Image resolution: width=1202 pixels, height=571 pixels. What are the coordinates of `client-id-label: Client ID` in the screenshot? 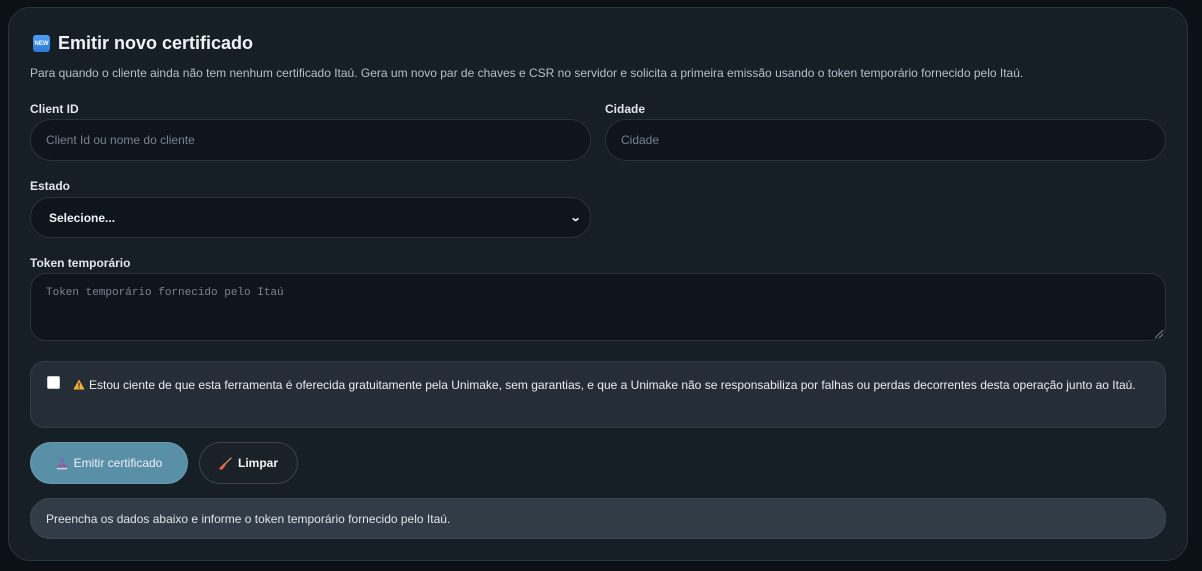 It's located at (54, 109).